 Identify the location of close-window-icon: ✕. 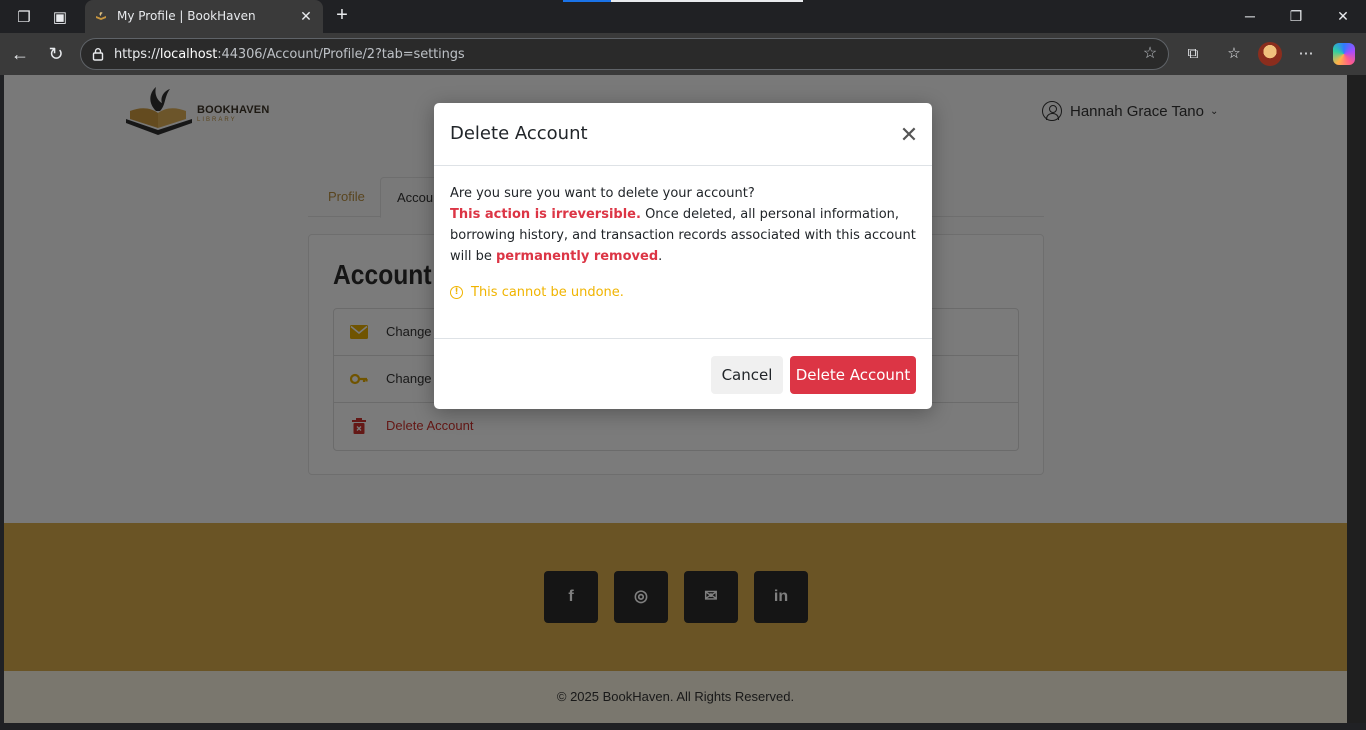
(1343, 16).